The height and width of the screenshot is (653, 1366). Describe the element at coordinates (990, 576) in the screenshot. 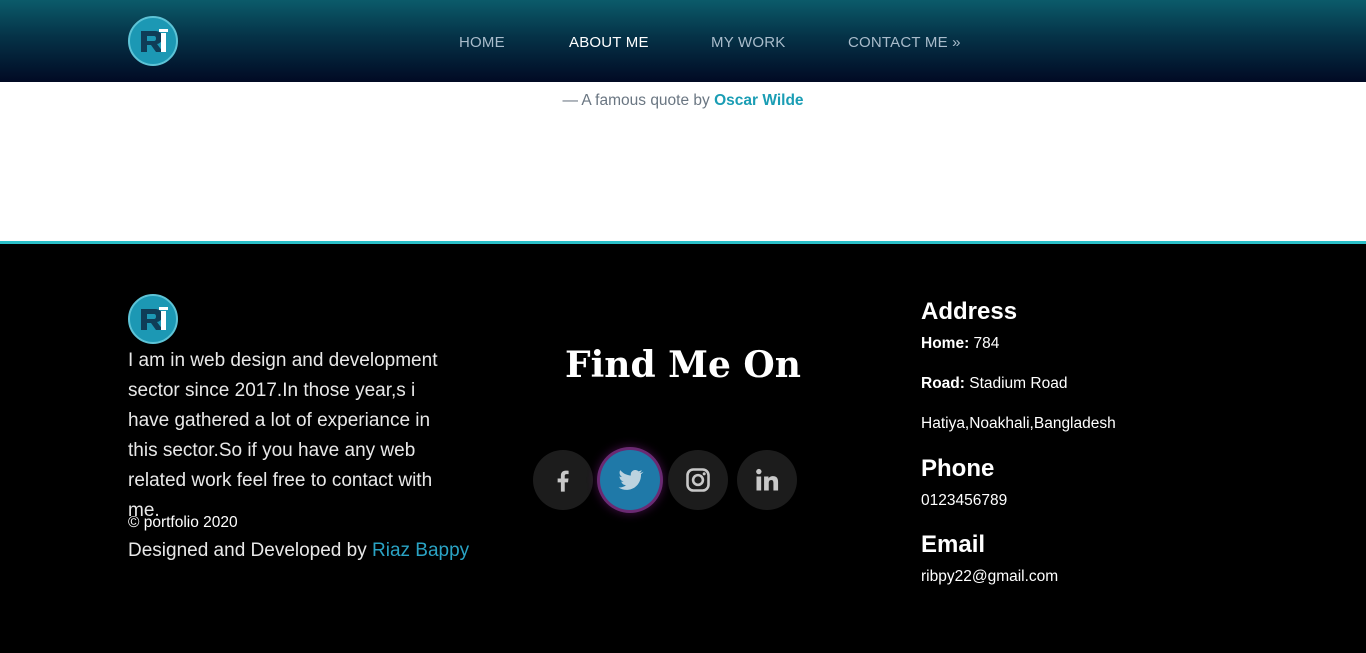

I see `email-address: ribpy22@gmail.com` at that location.